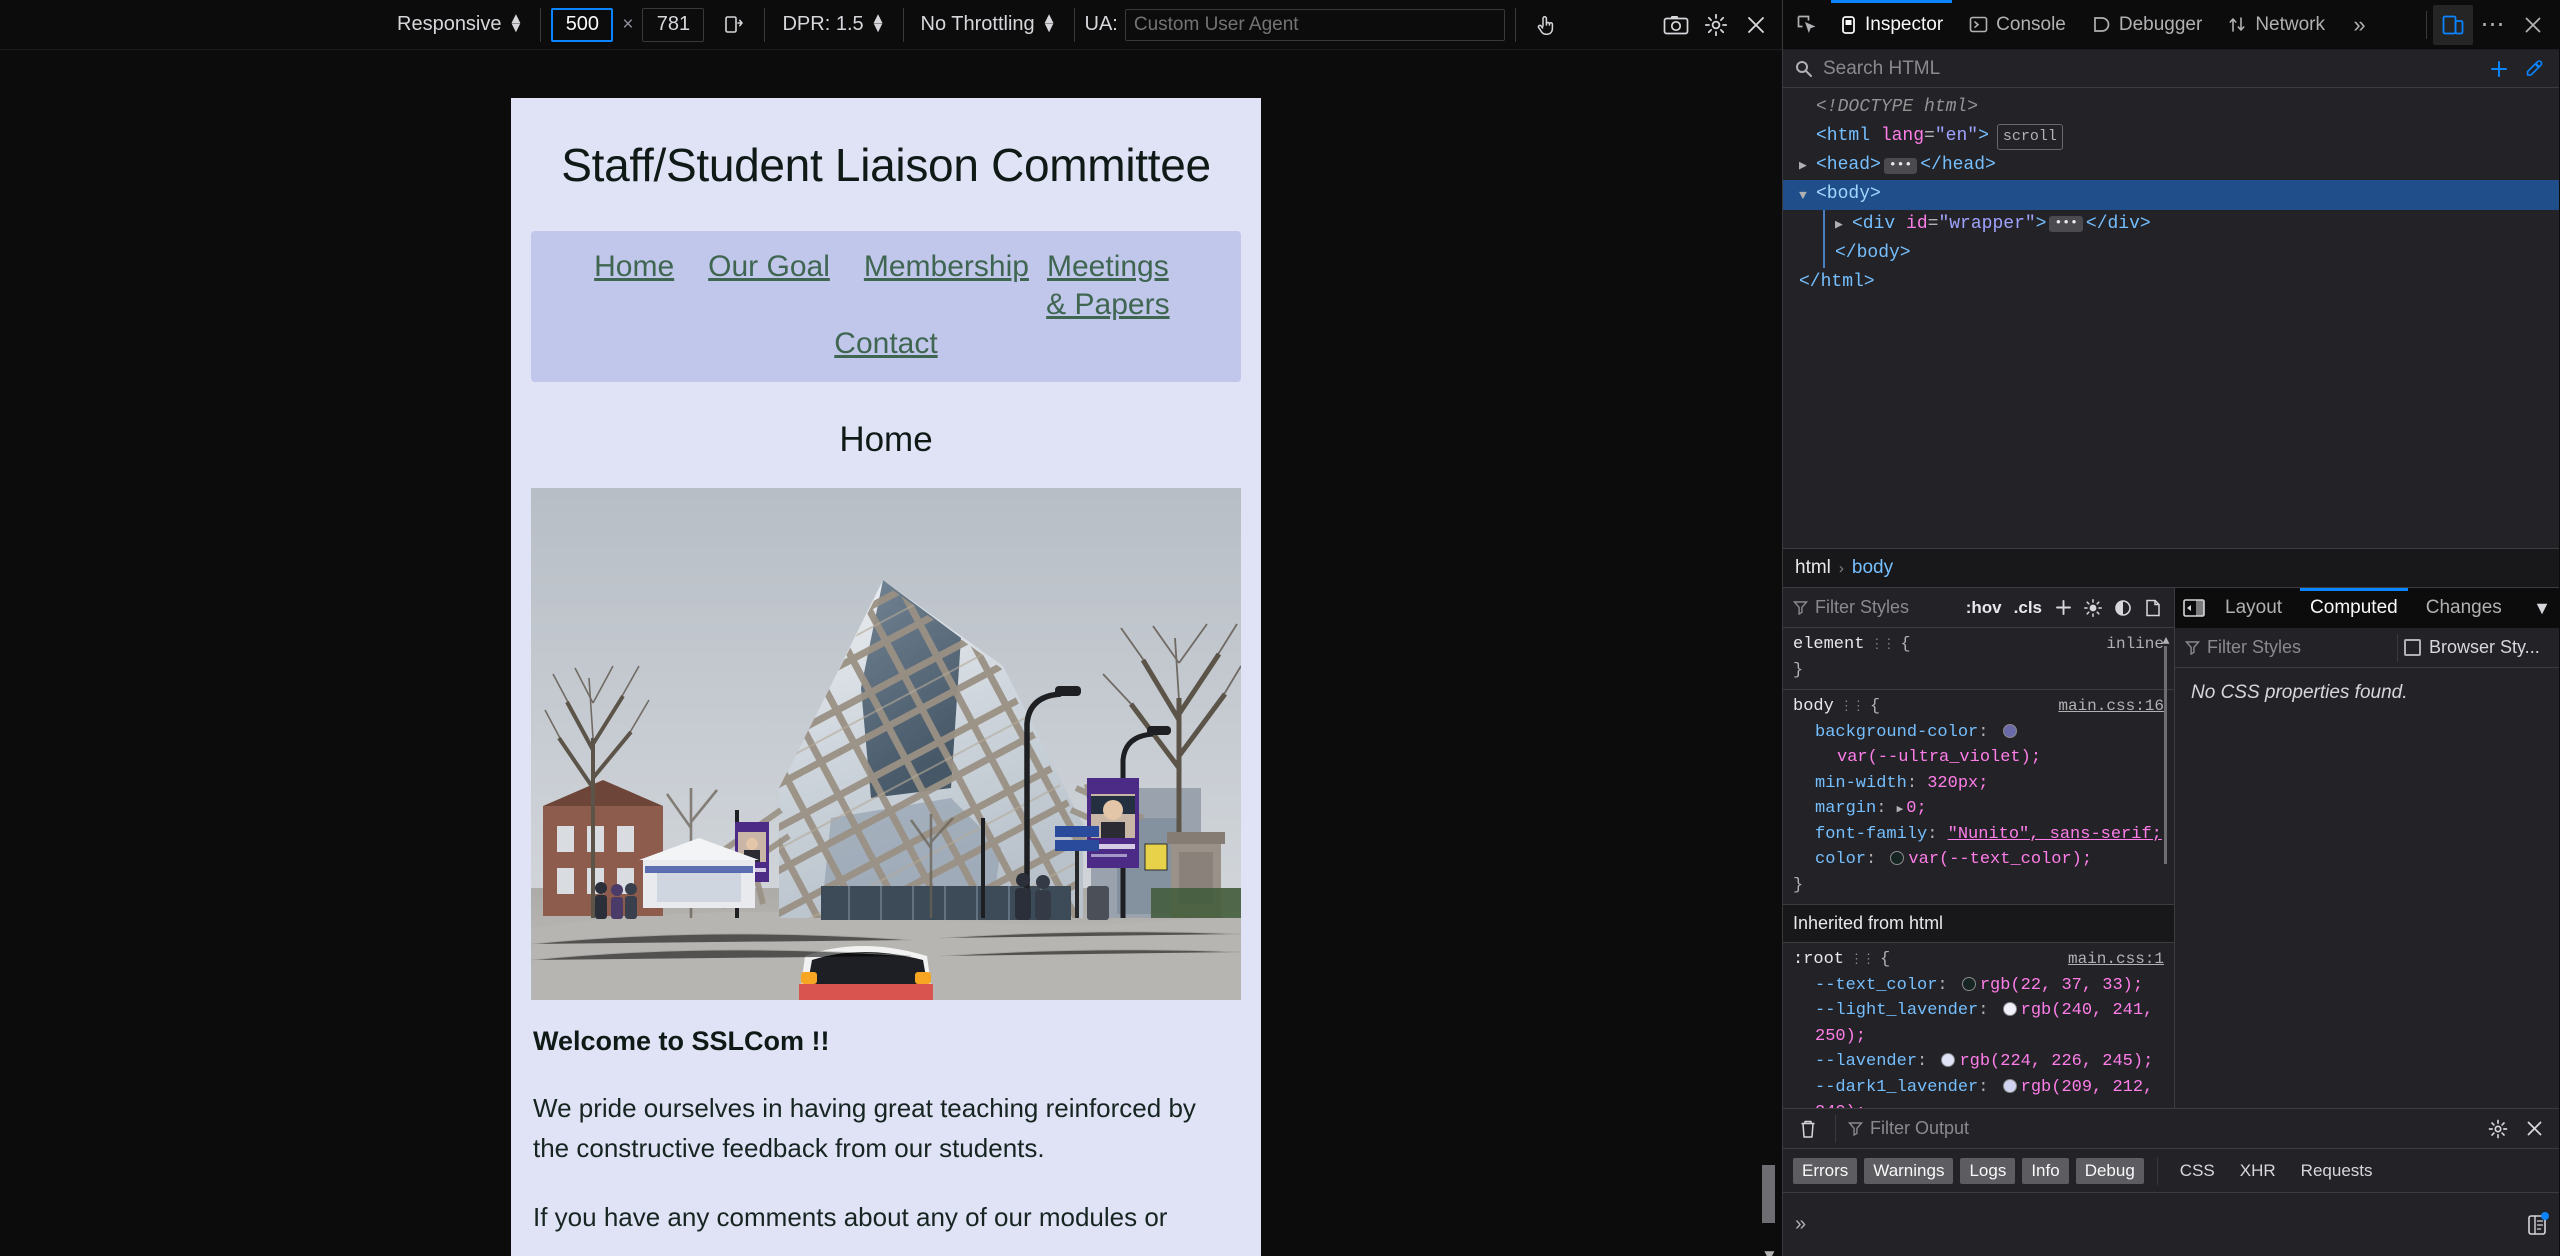 This screenshot has height=1256, width=2560. What do you see at coordinates (2093, 608) in the screenshot?
I see `sun-icon` at bounding box center [2093, 608].